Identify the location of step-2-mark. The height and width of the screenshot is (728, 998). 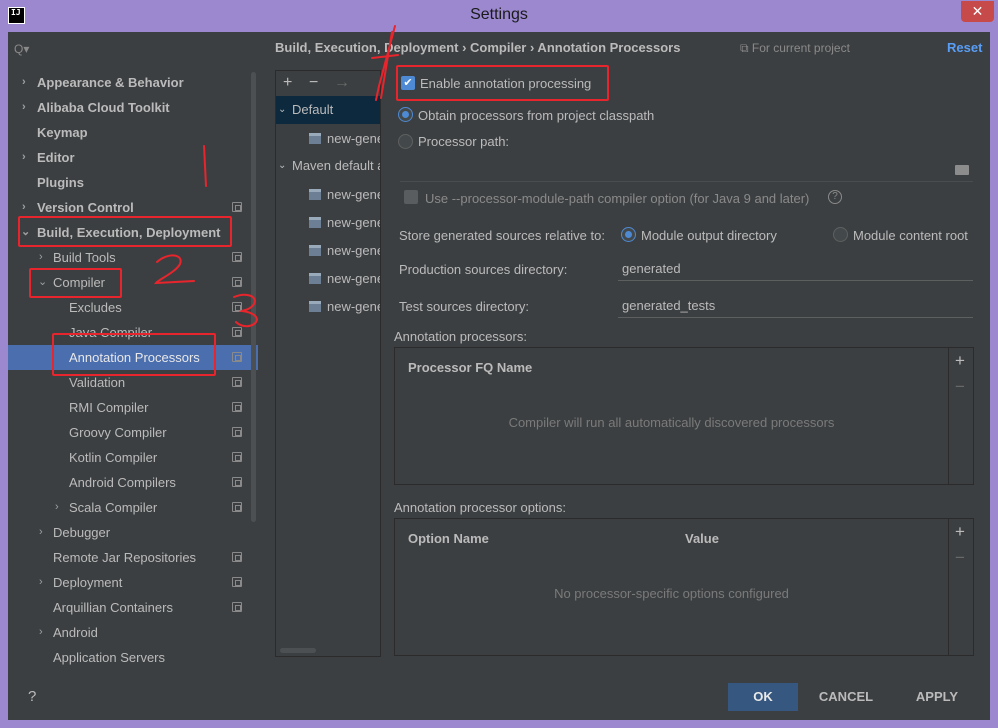
(174, 269).